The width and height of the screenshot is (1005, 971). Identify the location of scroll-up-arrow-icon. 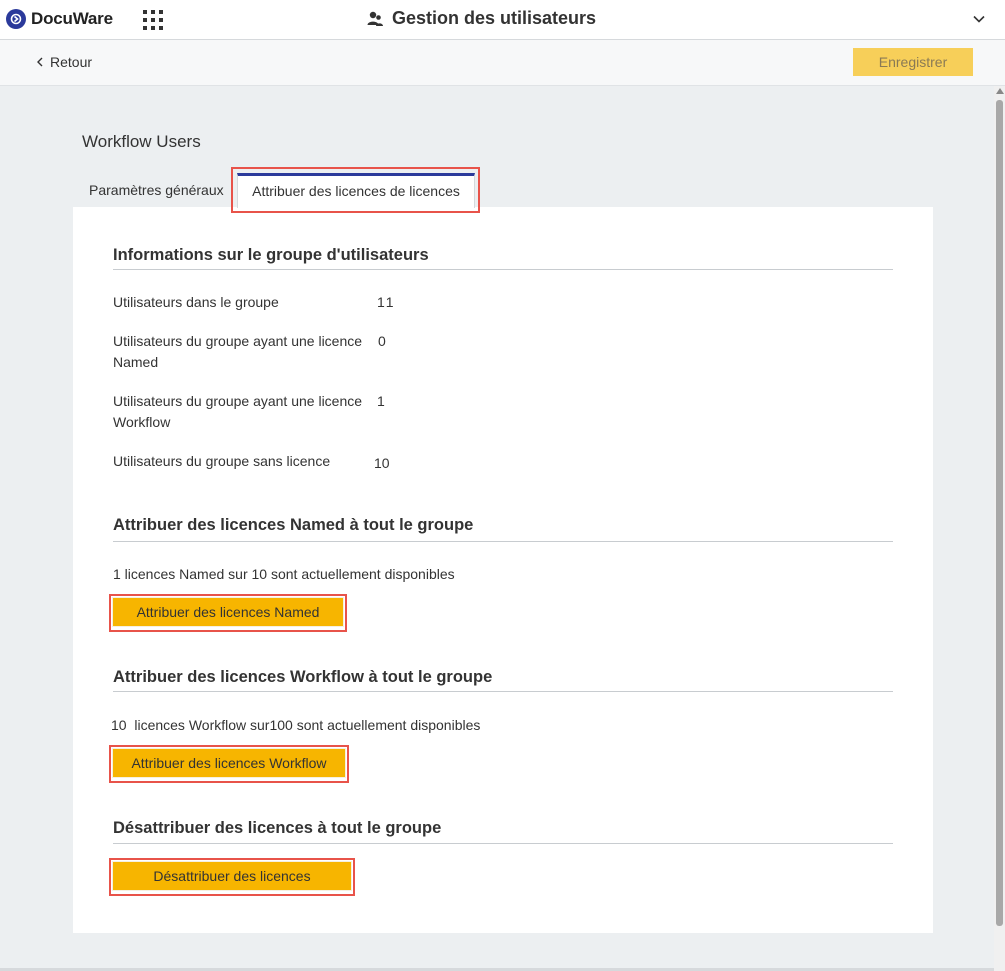
(1000, 91).